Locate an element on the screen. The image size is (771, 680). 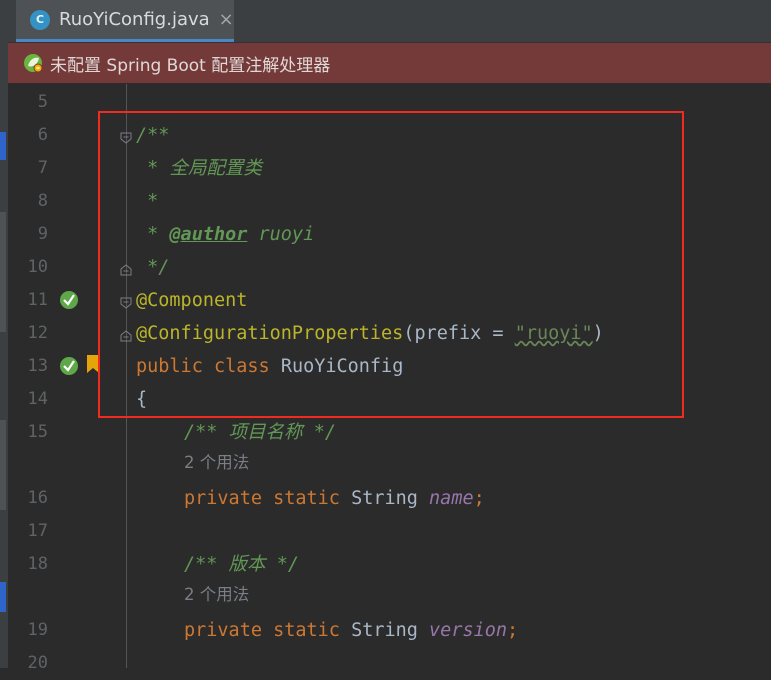
line-number: 18 is located at coordinates (37, 564).